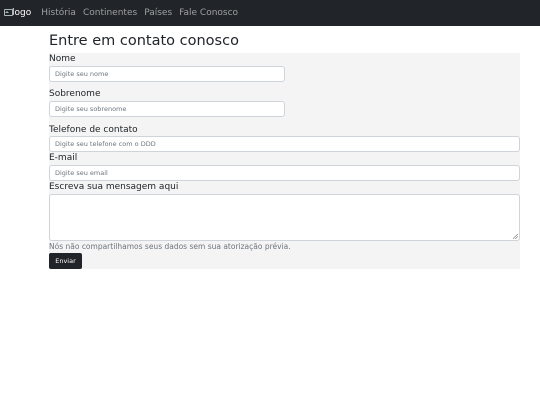  What do you see at coordinates (110, 13) in the screenshot?
I see `nav-link-continentes: Continentes` at bounding box center [110, 13].